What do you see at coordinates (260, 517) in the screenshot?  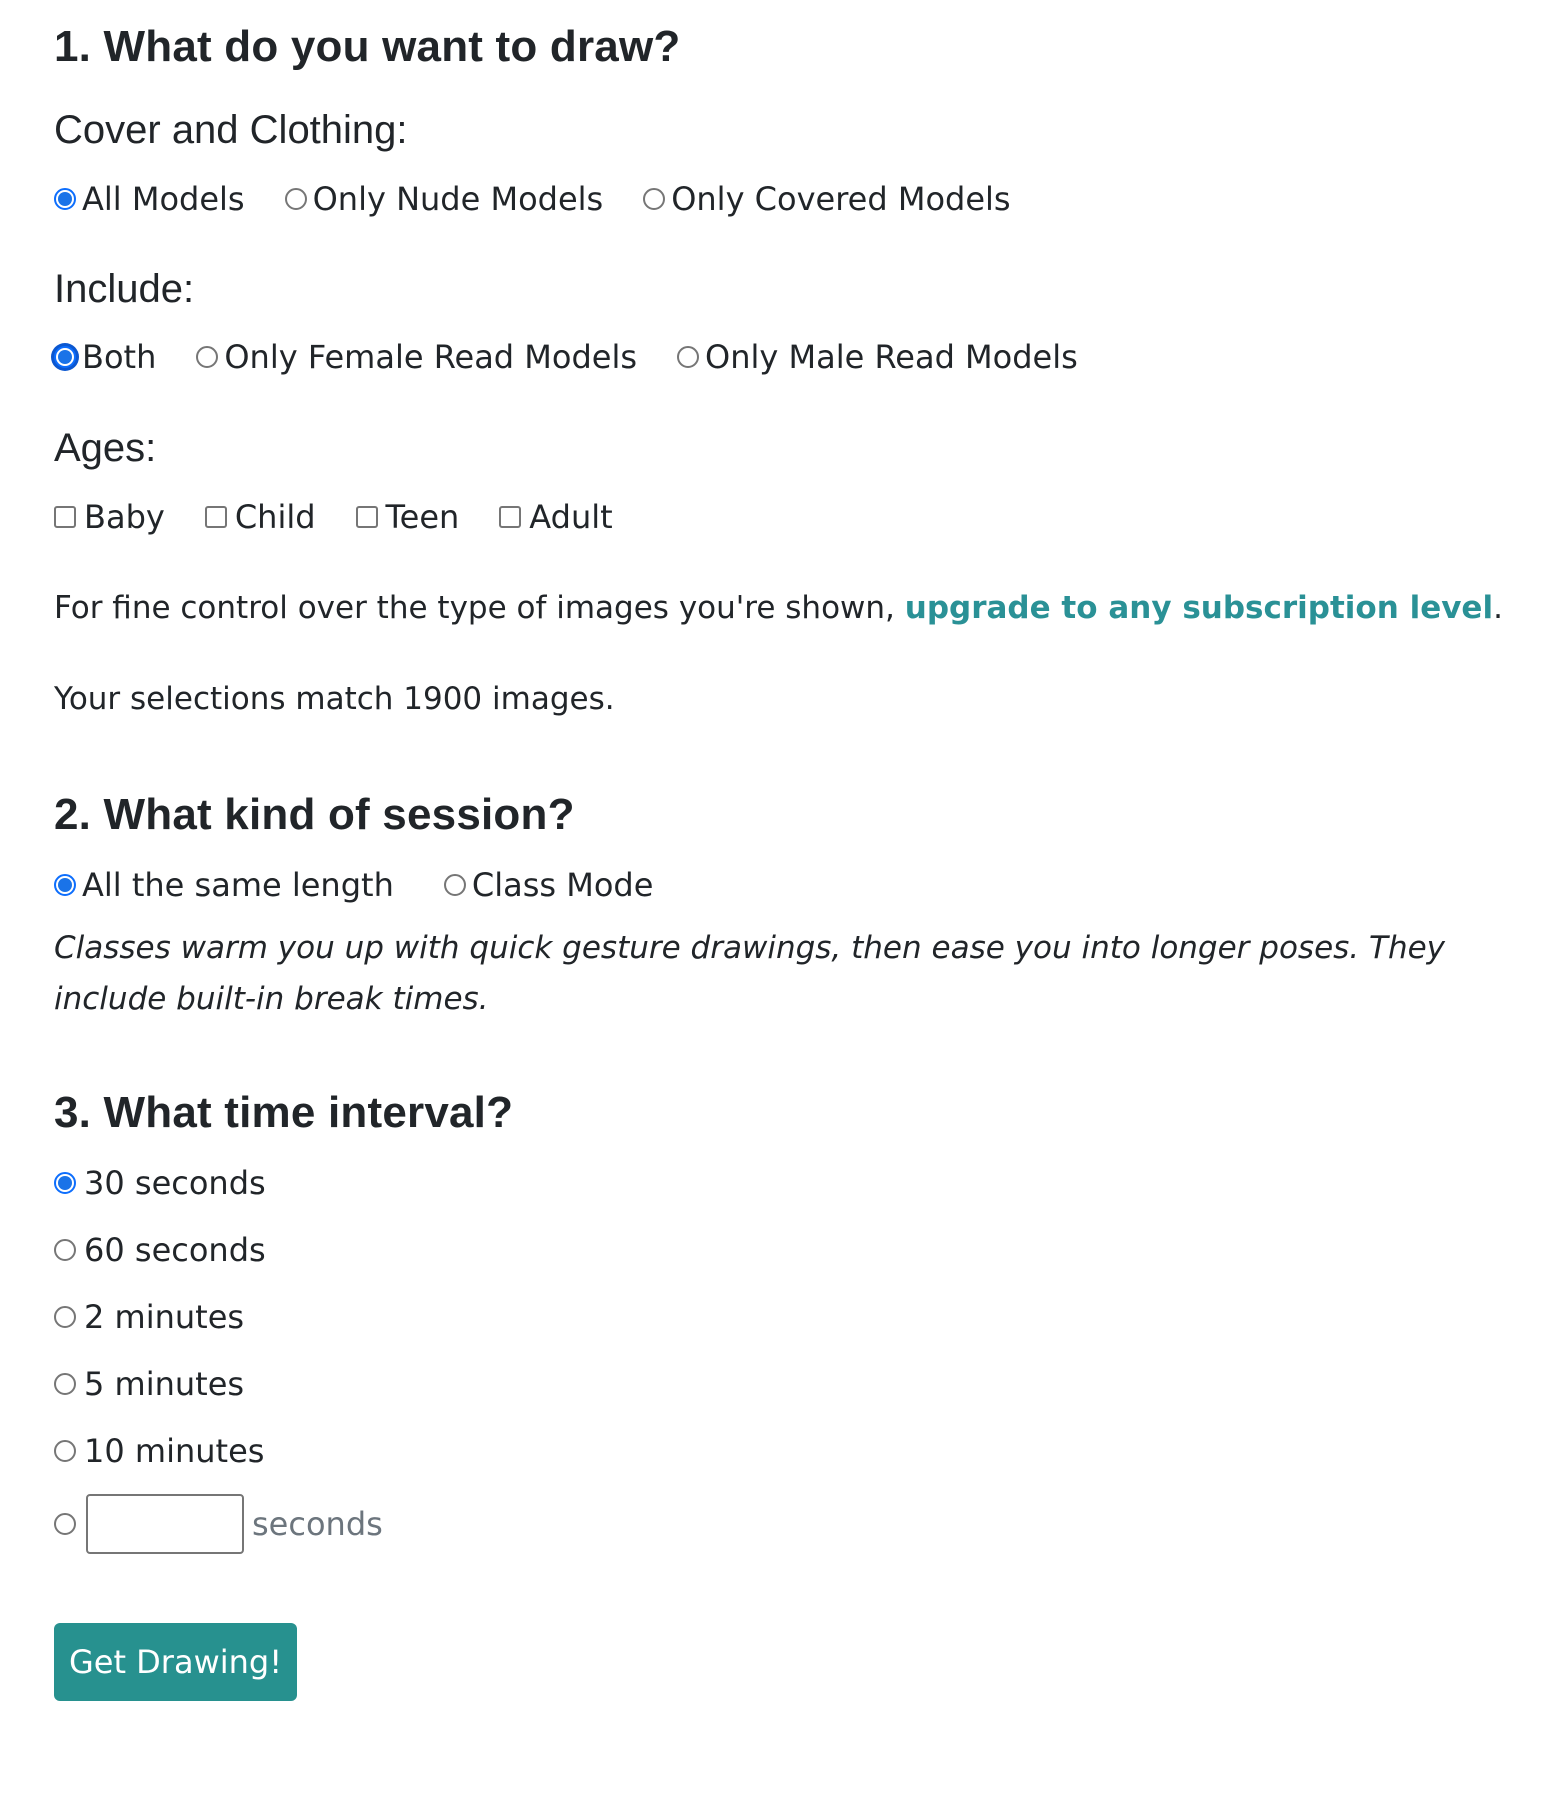 I see `age-option-child: Child` at bounding box center [260, 517].